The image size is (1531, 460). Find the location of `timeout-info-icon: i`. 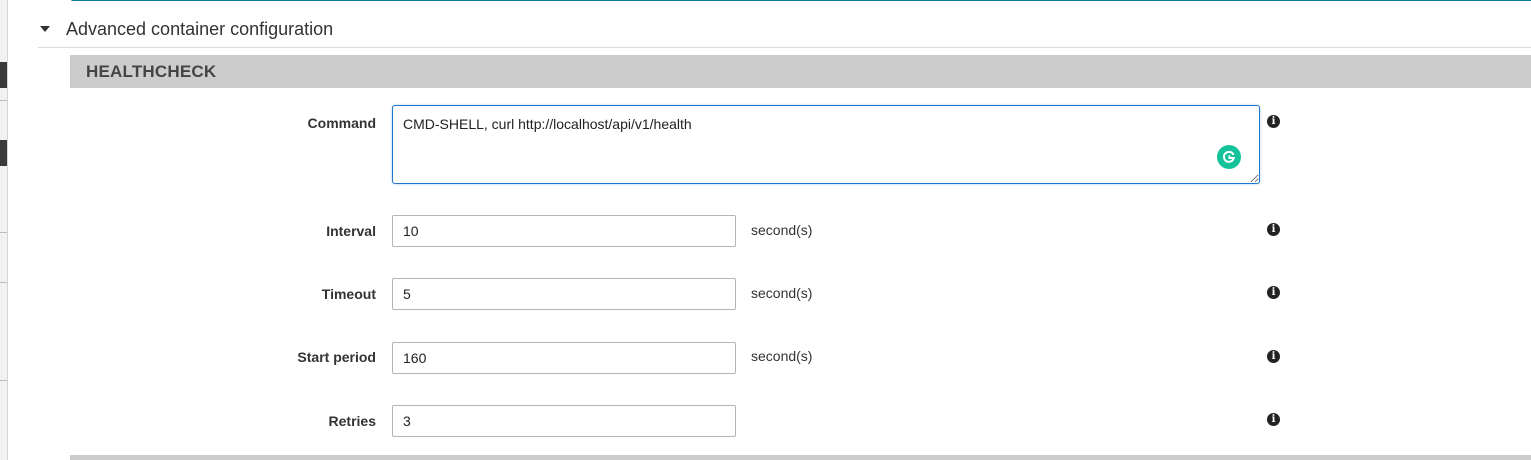

timeout-info-icon: i is located at coordinates (1273, 292).